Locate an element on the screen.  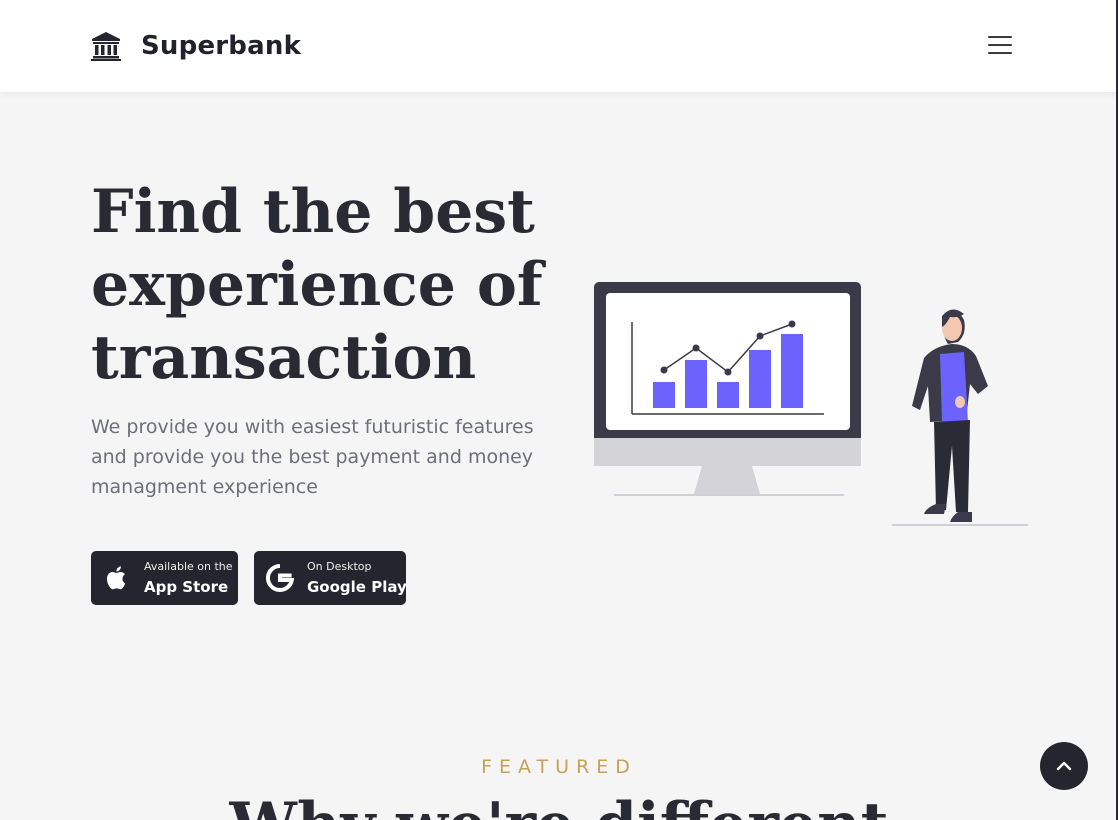
navbar: Superbank is located at coordinates (559, 46).